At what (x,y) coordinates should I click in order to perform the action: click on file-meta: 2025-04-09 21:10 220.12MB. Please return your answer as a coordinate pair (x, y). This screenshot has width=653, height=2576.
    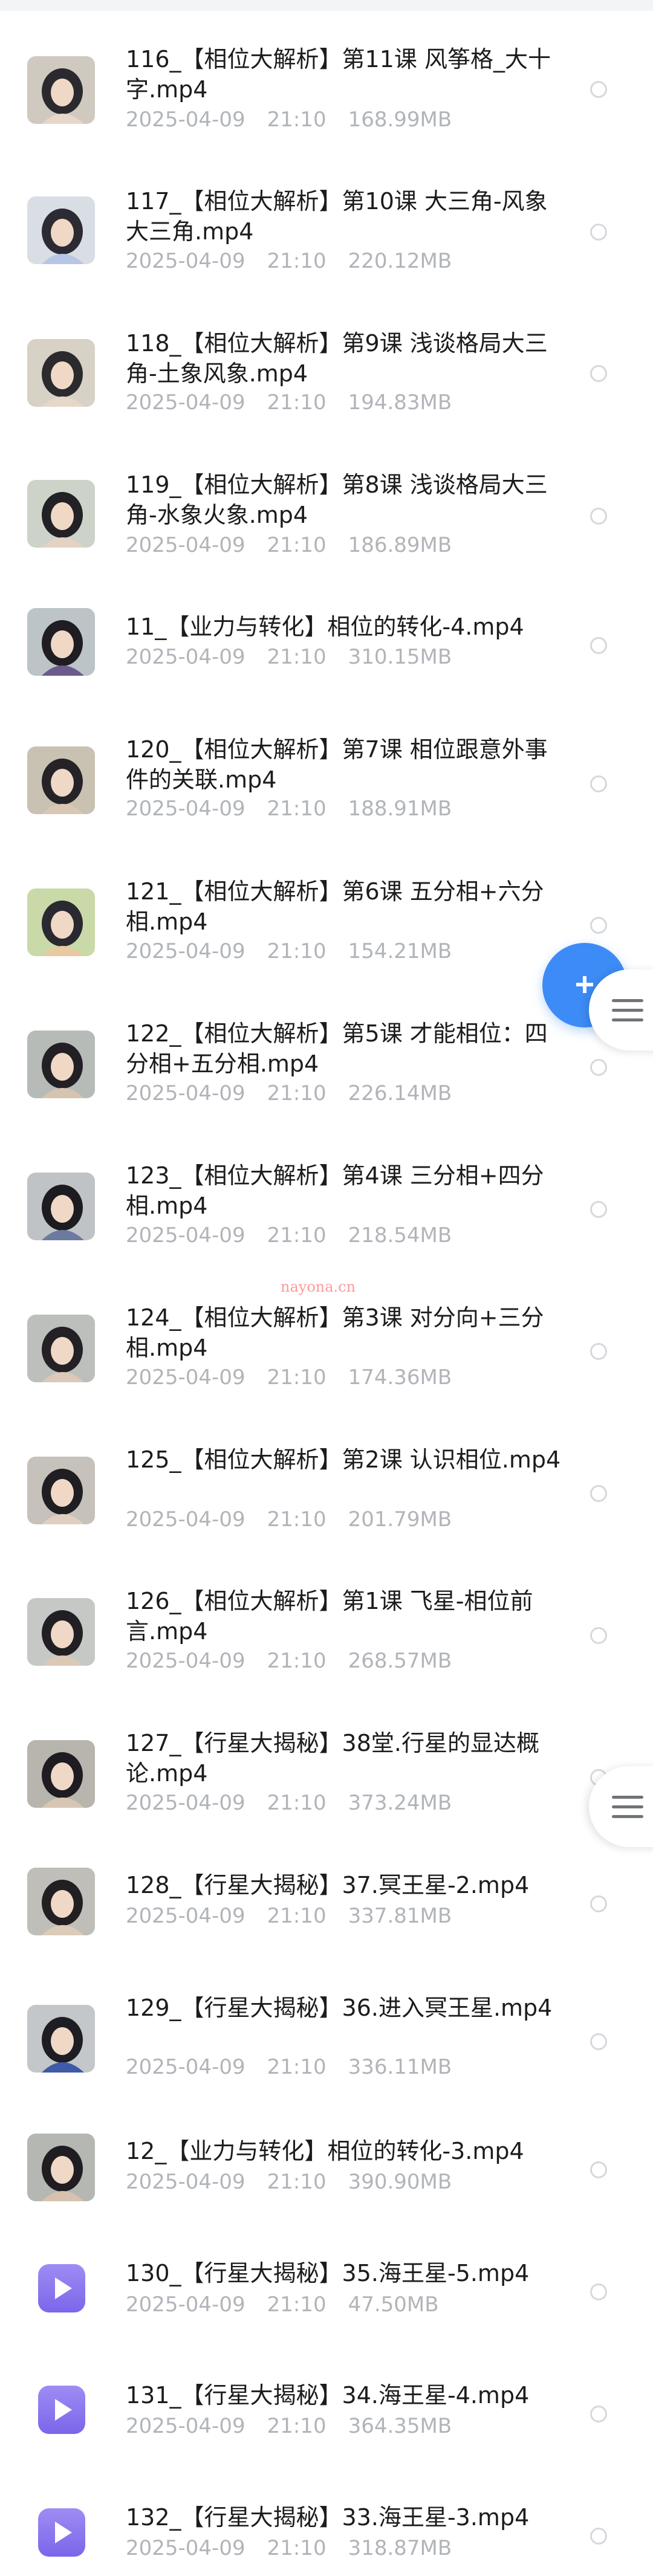
    Looking at the image, I should click on (299, 261).